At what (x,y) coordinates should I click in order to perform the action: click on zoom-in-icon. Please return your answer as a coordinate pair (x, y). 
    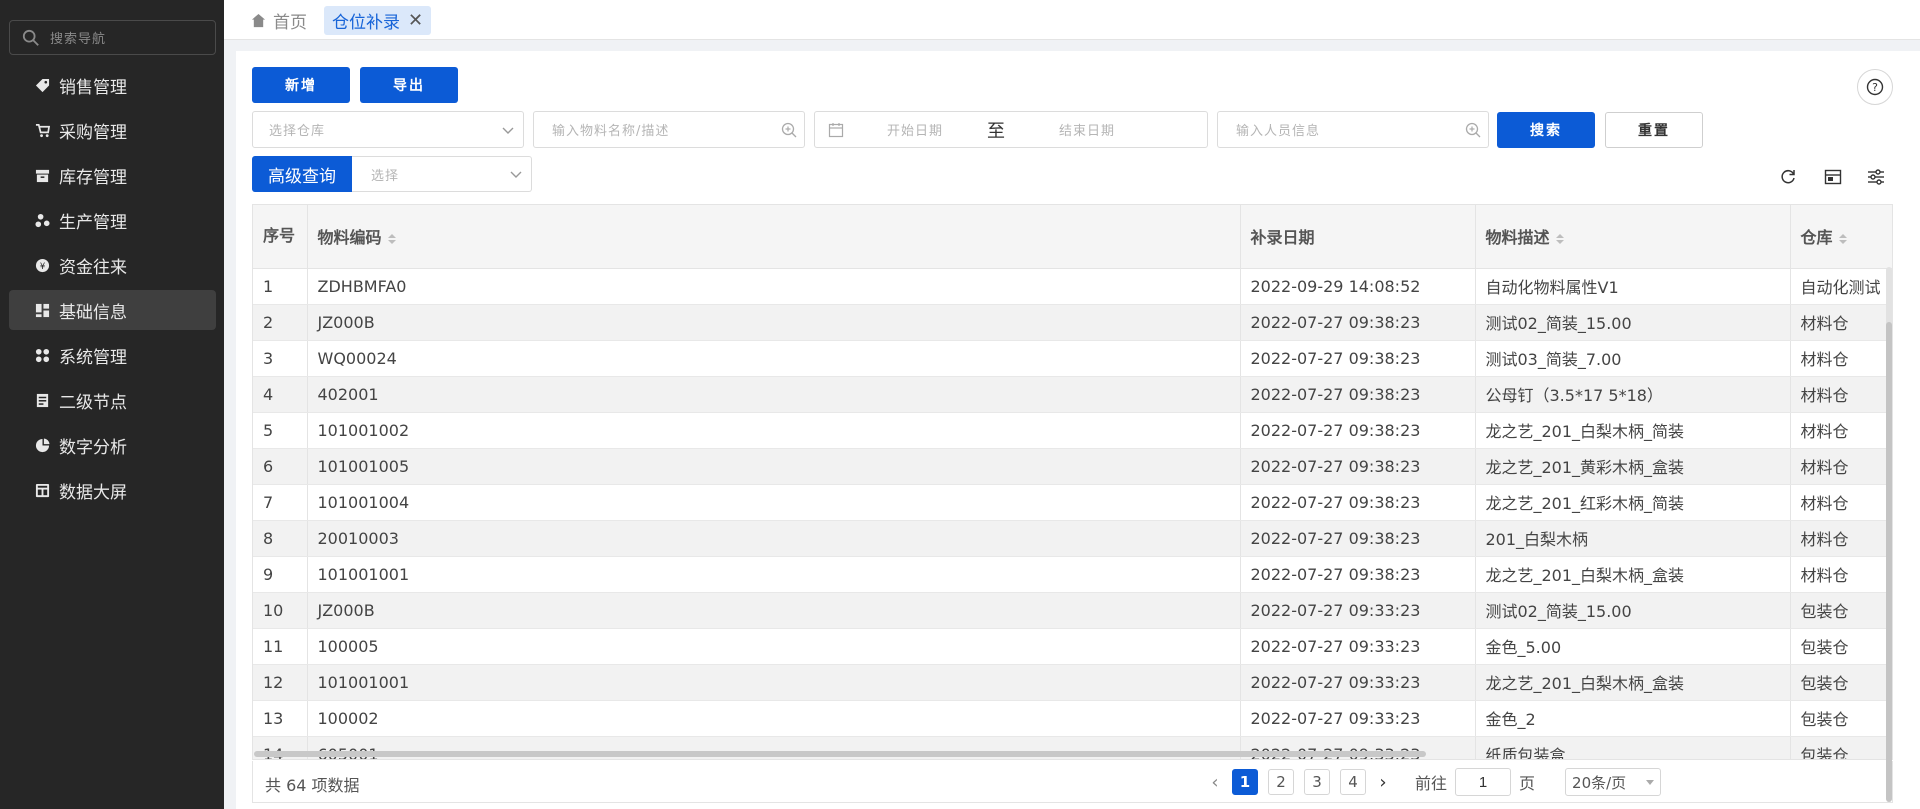
    Looking at the image, I should click on (789, 130).